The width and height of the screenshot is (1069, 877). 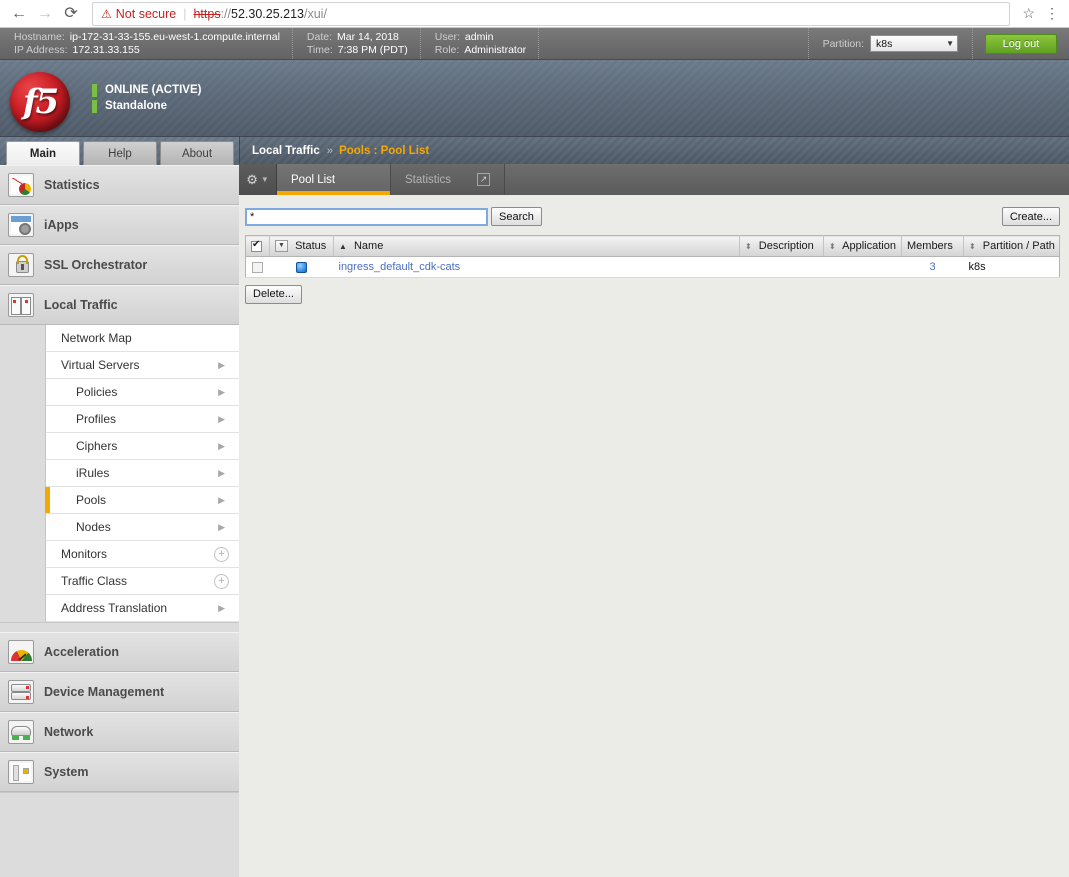 I want to click on column-header-name: ▲ Name, so click(x=536, y=246).